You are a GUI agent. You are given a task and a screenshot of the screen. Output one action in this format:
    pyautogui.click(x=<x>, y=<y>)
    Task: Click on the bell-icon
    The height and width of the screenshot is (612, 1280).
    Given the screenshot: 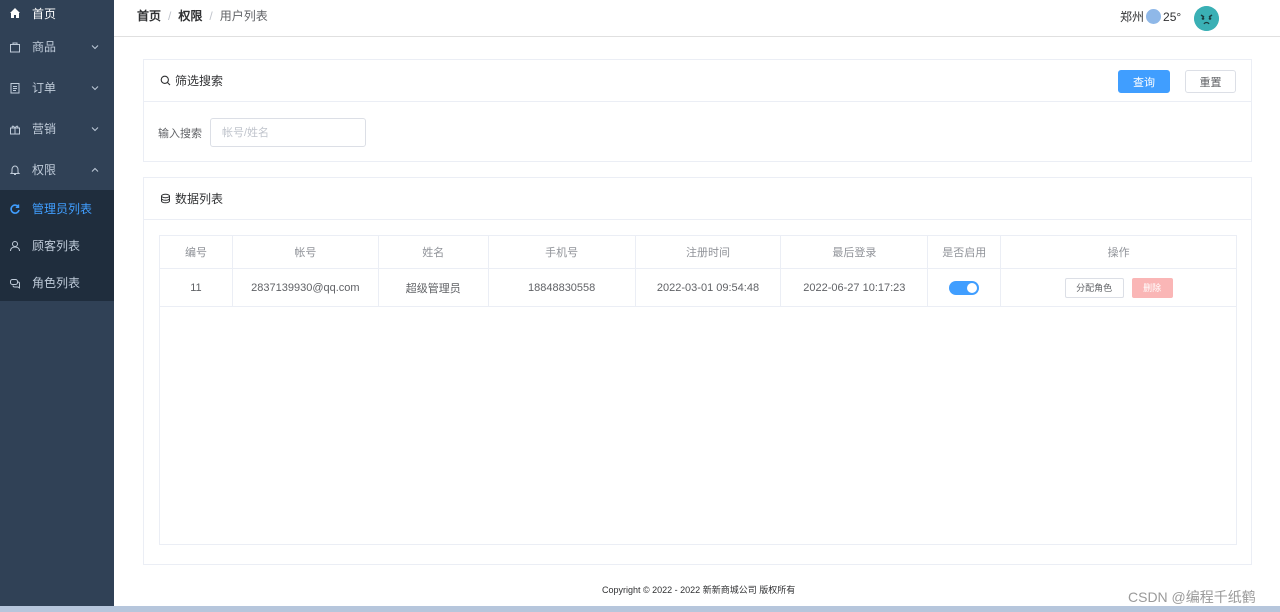 What is the action you would take?
    pyautogui.click(x=15, y=170)
    